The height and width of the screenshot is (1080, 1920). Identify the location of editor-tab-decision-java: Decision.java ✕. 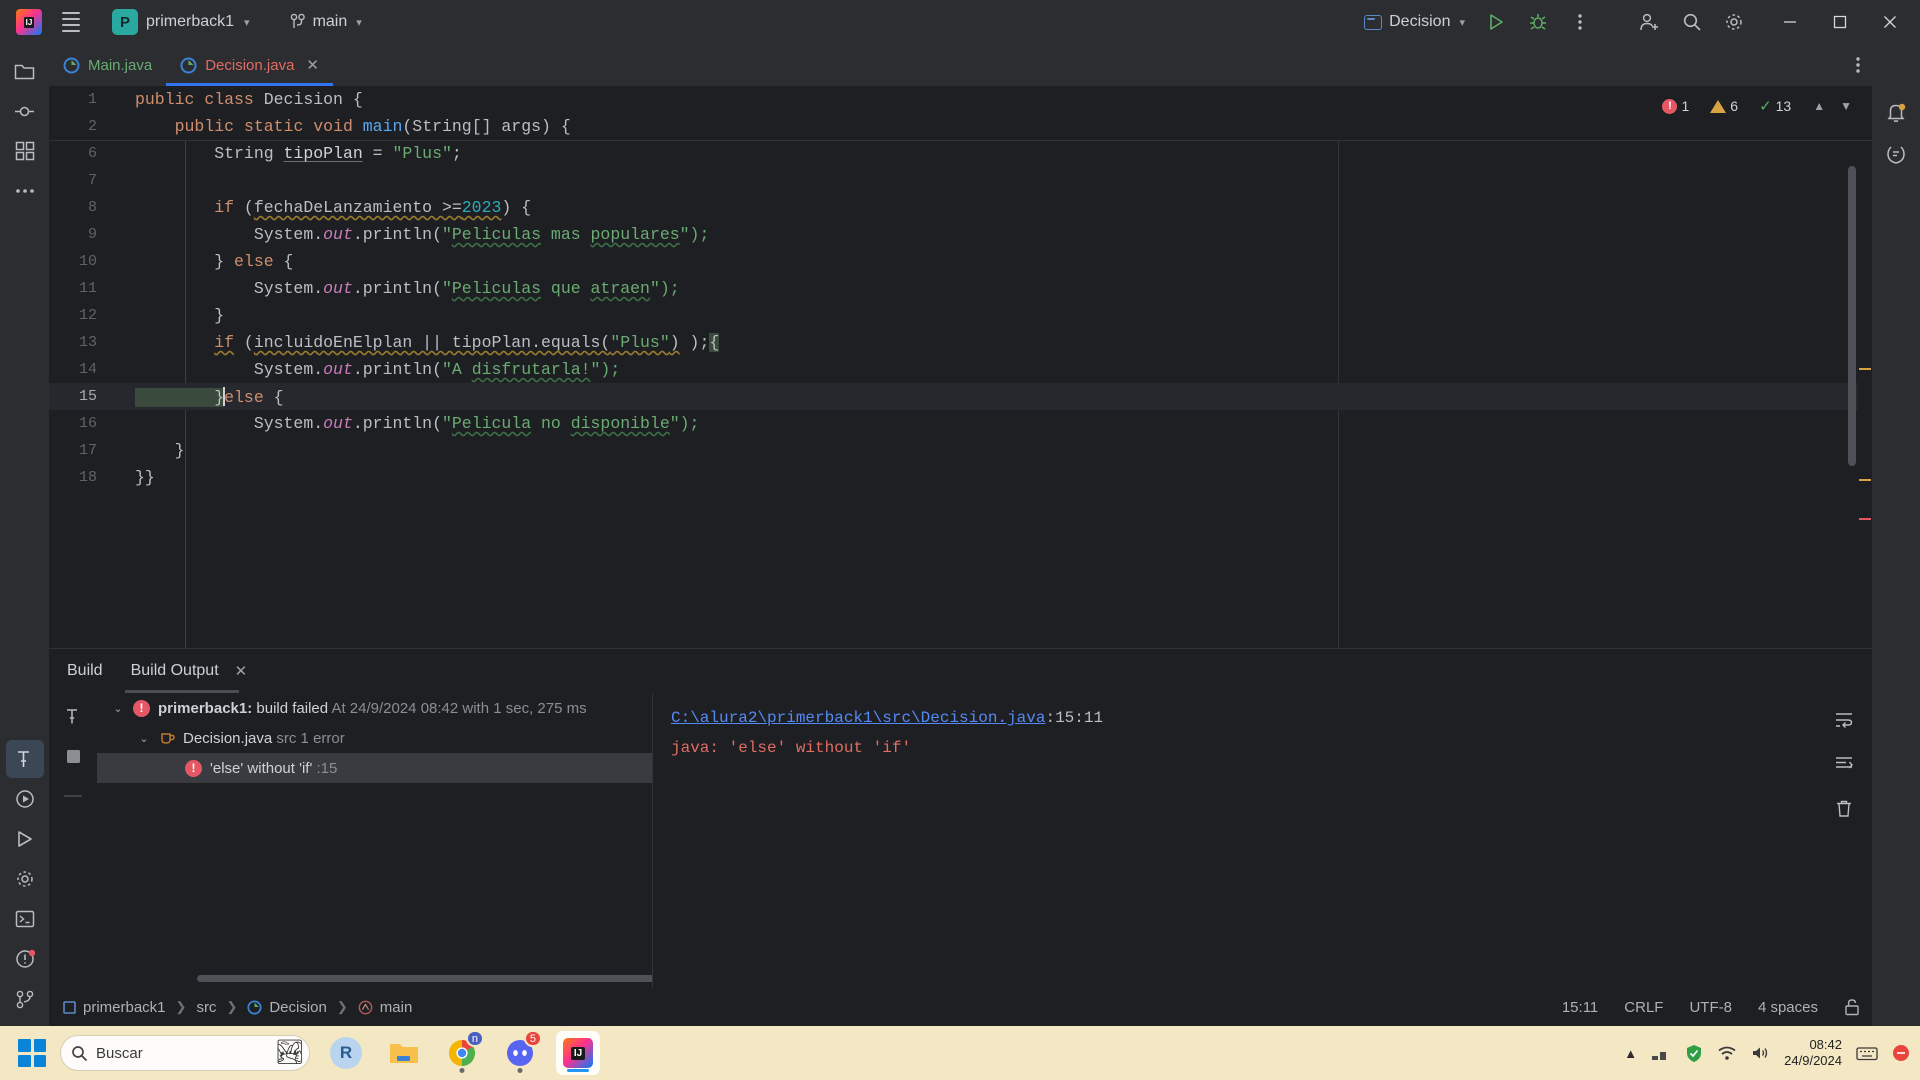
(249, 65).